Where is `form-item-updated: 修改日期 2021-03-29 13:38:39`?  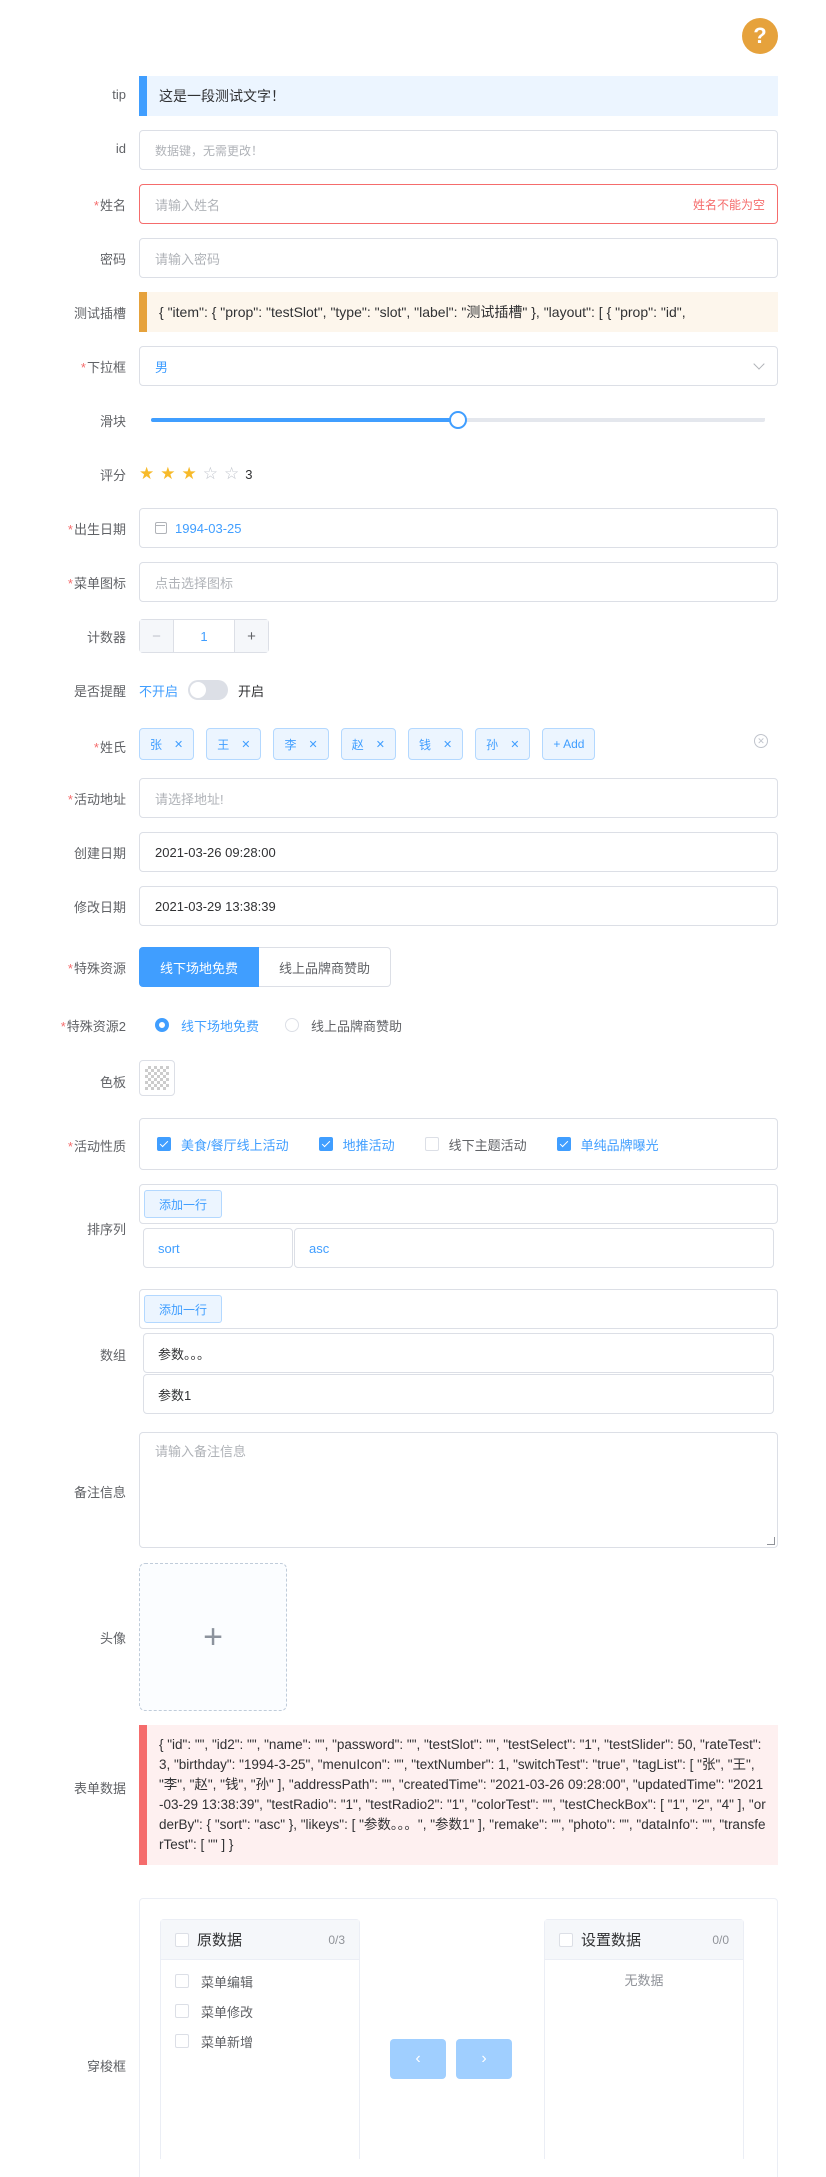
form-item-updated: 修改日期 2021-03-29 13:38:39 is located at coordinates (413, 906).